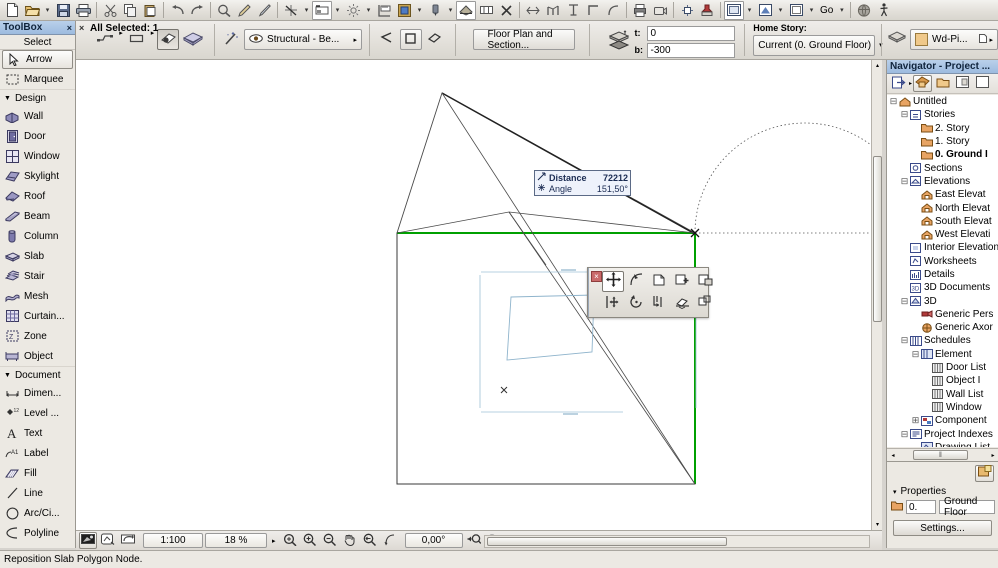 The image size is (998, 568). What do you see at coordinates (884, 10) in the screenshot?
I see `walkthrough-person-icon` at bounding box center [884, 10].